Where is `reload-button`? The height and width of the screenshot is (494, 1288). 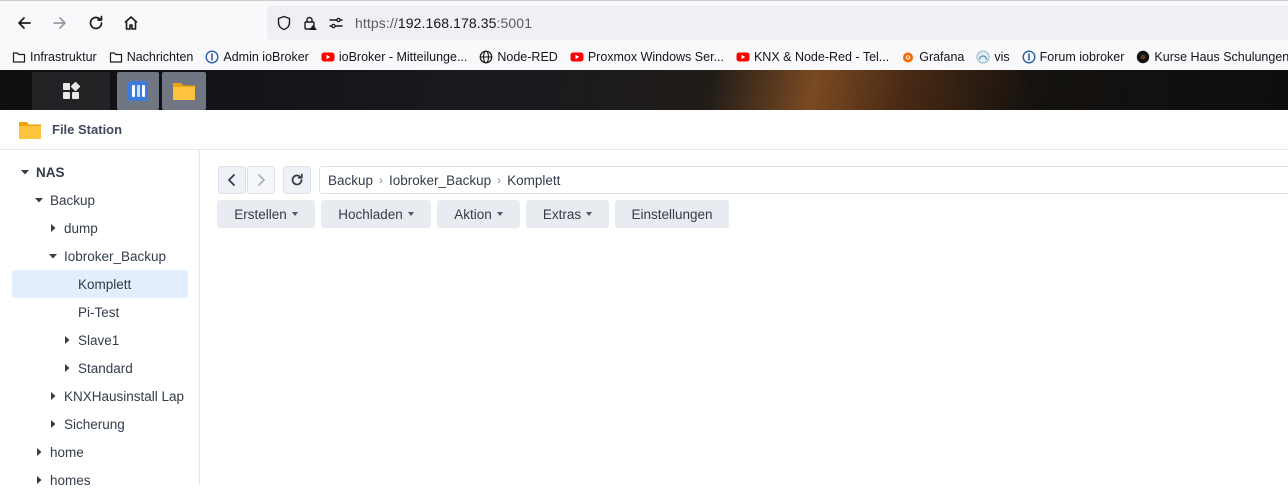
reload-button is located at coordinates (96, 23).